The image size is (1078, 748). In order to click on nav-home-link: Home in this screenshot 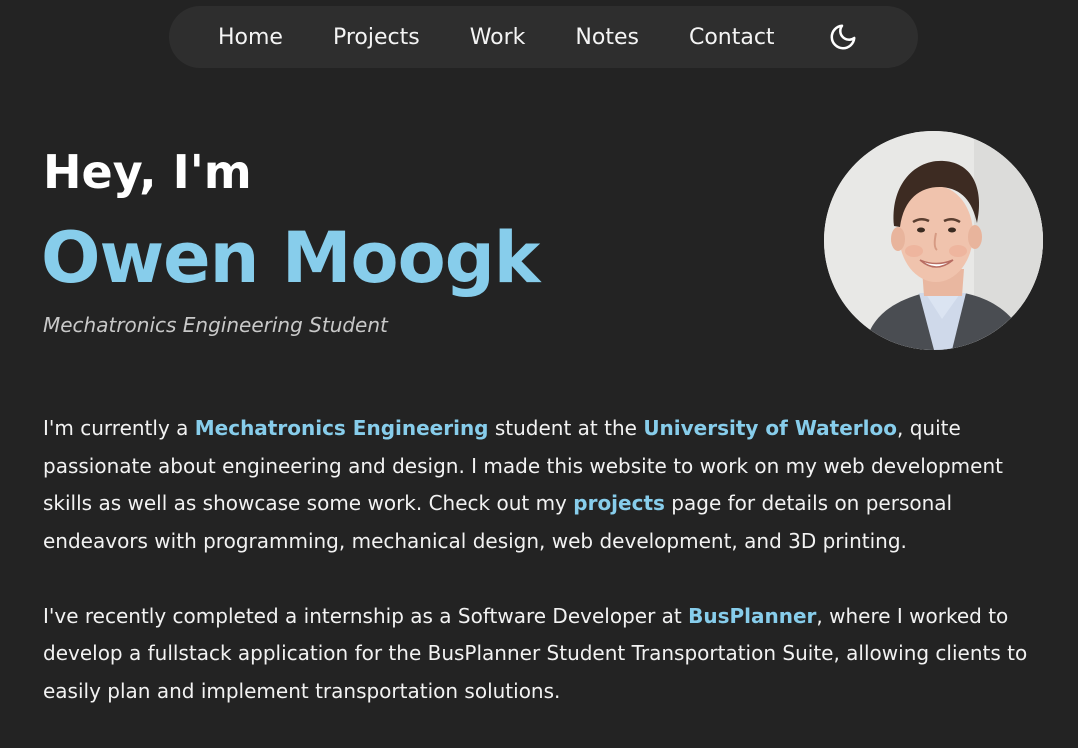, I will do `click(250, 37)`.